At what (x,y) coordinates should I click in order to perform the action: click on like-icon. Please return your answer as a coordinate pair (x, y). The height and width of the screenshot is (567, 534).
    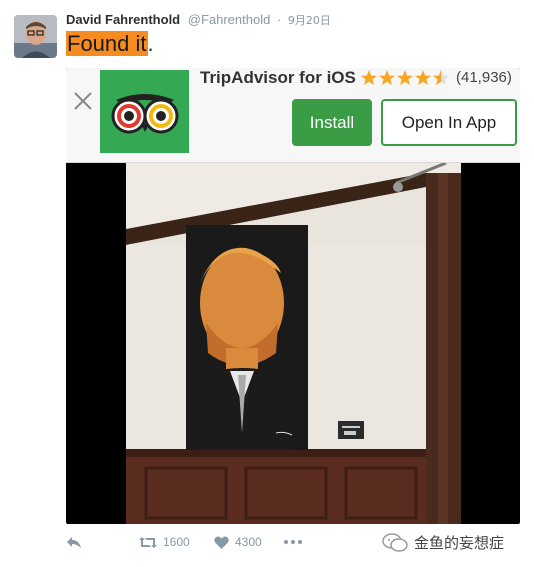
    Looking at the image, I should click on (221, 542).